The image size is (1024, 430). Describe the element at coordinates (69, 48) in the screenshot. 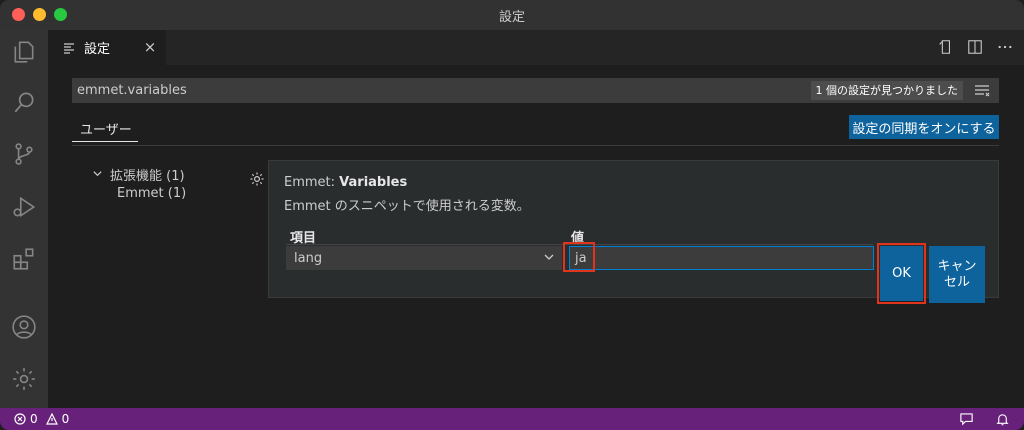

I see `settings-tab-icon` at that location.